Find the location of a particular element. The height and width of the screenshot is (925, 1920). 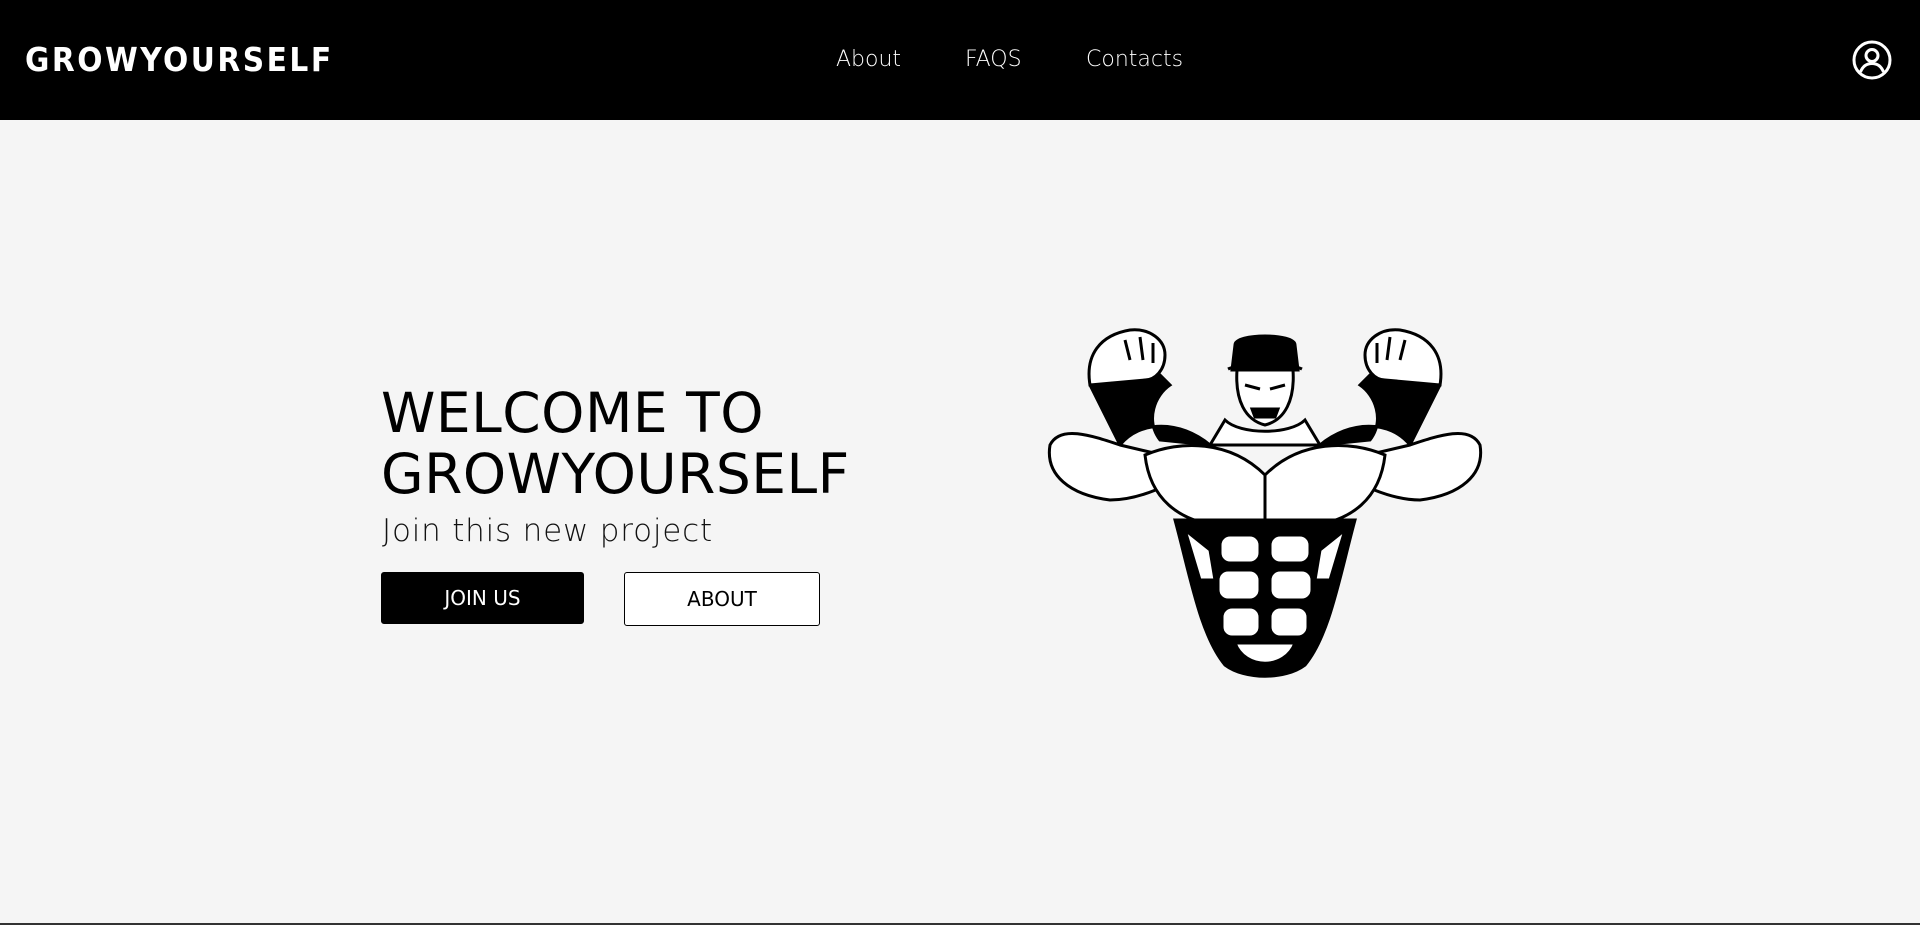

hero-title: WELCOME TO GROWYOURSELF is located at coordinates (615, 444).